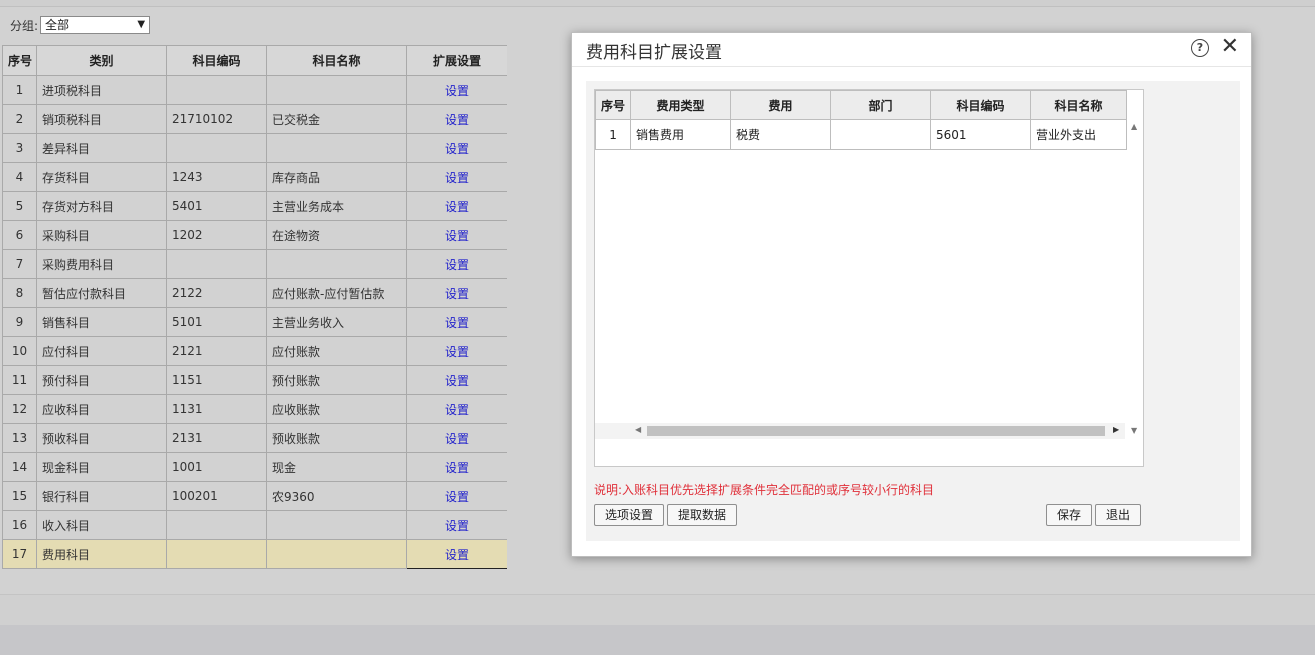  I want to click on table-row: 17 费用科目 设置, so click(254, 554).